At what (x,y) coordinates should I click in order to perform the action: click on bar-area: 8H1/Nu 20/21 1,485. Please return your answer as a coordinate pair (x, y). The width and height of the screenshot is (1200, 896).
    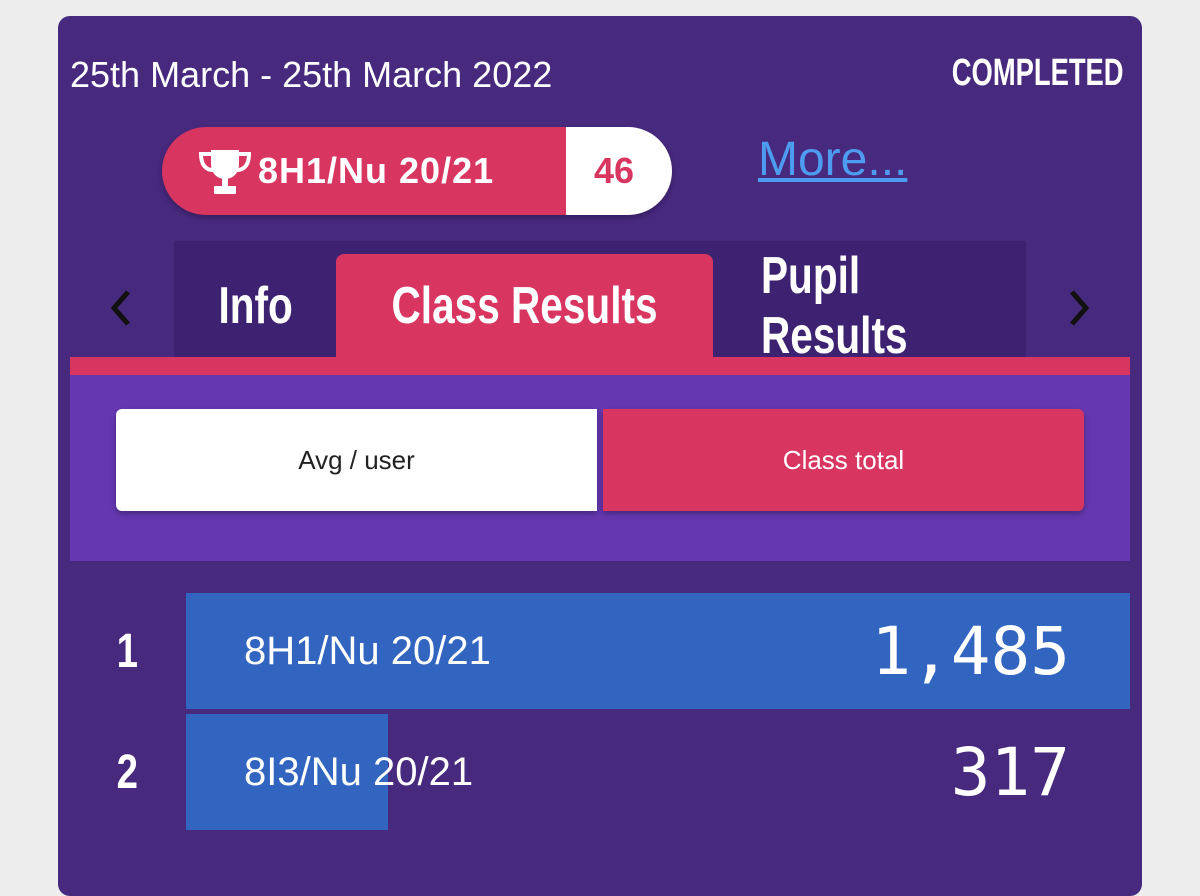
    Looking at the image, I should click on (658, 651).